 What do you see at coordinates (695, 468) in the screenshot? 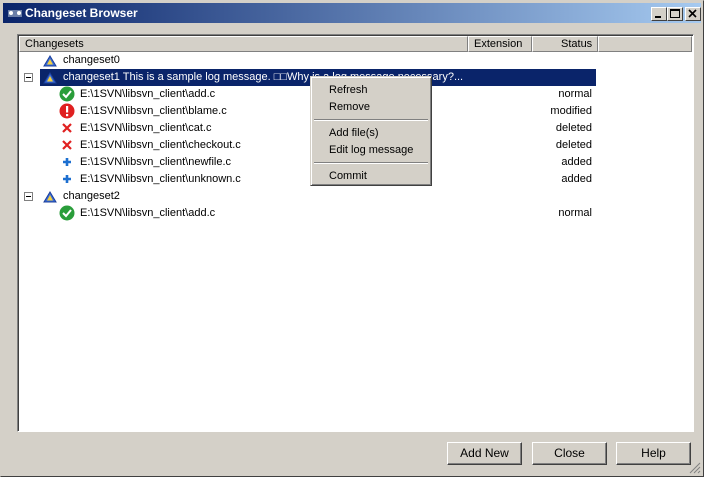
I see `resize-grip-icon` at bounding box center [695, 468].